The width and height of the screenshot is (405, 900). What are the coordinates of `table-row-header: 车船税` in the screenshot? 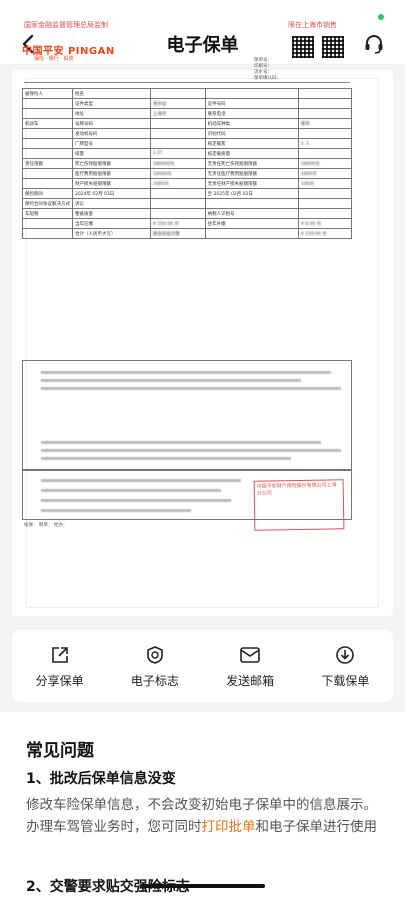 It's located at (47, 213).